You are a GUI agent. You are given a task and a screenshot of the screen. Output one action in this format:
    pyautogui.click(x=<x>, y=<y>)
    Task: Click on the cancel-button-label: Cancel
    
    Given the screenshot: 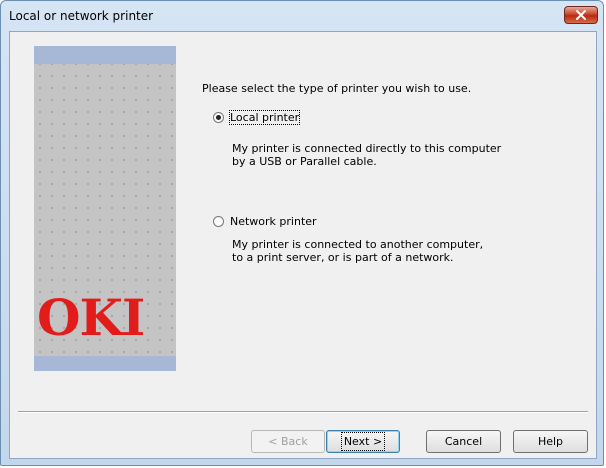 What is the action you would take?
    pyautogui.click(x=463, y=441)
    